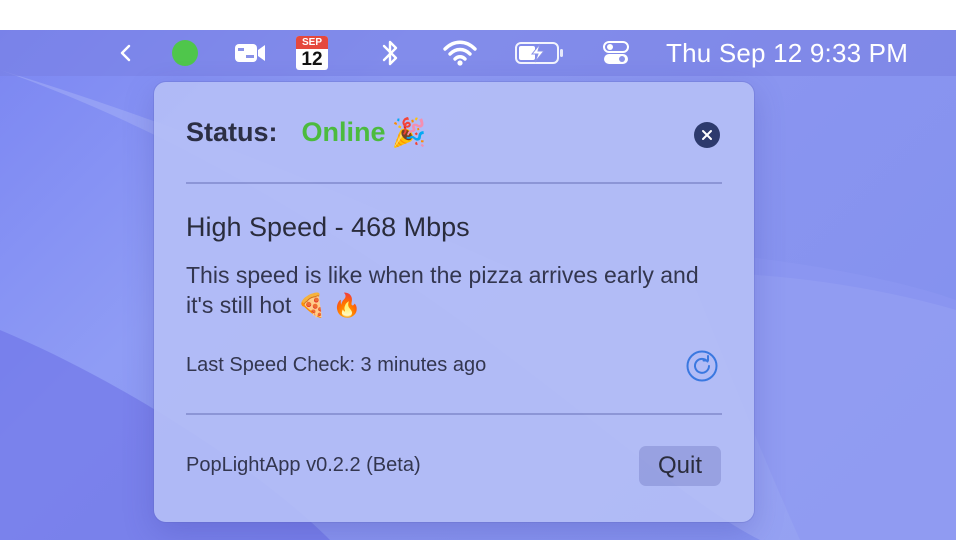  What do you see at coordinates (250, 53) in the screenshot?
I see `video-icon` at bounding box center [250, 53].